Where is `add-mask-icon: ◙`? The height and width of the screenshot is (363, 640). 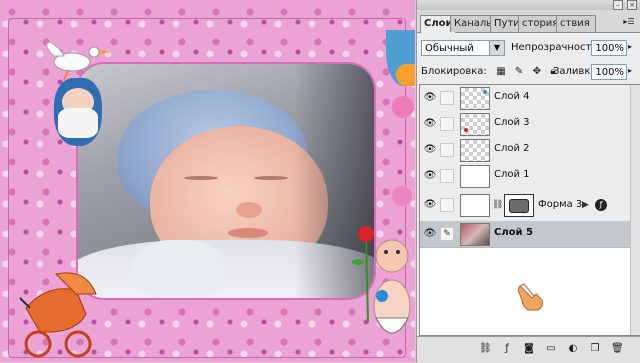
add-mask-icon: ◙ is located at coordinates (529, 349).